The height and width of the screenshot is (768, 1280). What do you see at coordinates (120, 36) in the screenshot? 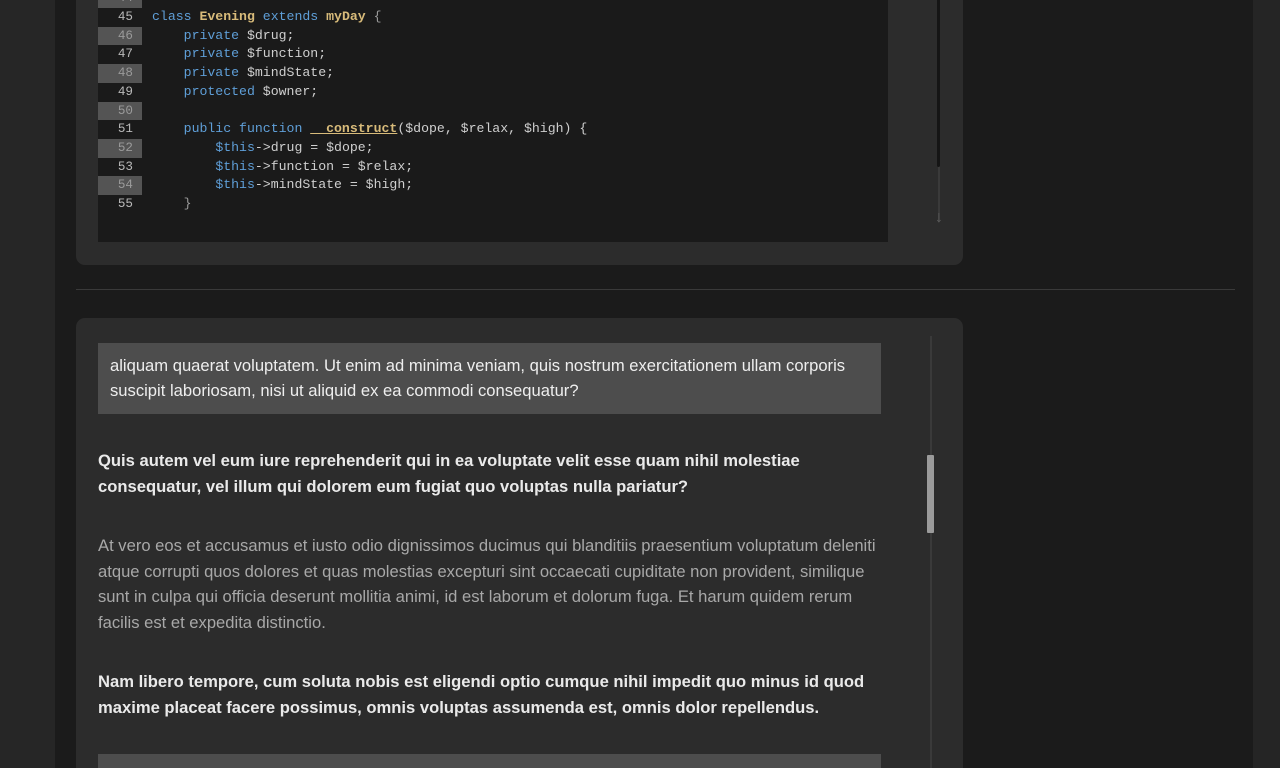
I see `line-number: 46` at bounding box center [120, 36].